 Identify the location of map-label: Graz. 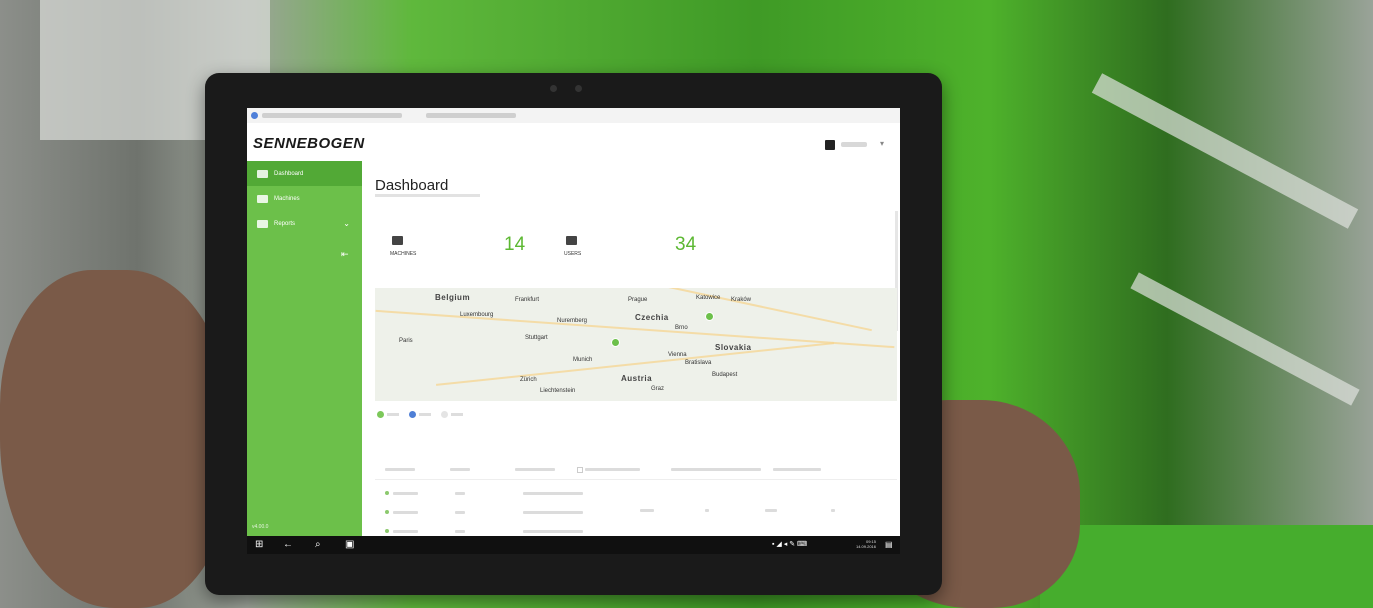
(658, 389).